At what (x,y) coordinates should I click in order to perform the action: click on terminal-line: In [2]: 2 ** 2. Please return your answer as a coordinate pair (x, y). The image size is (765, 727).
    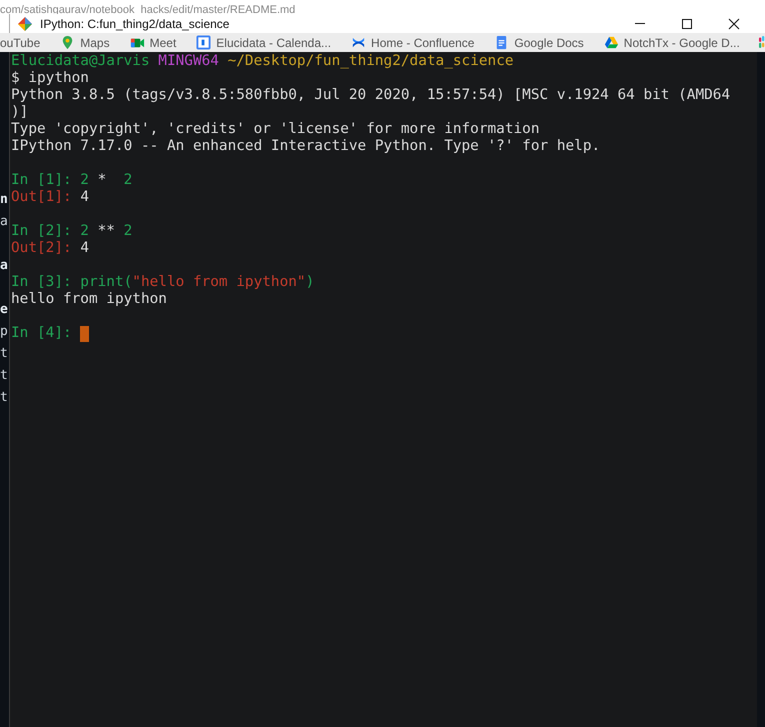
    Looking at the image, I should click on (71, 231).